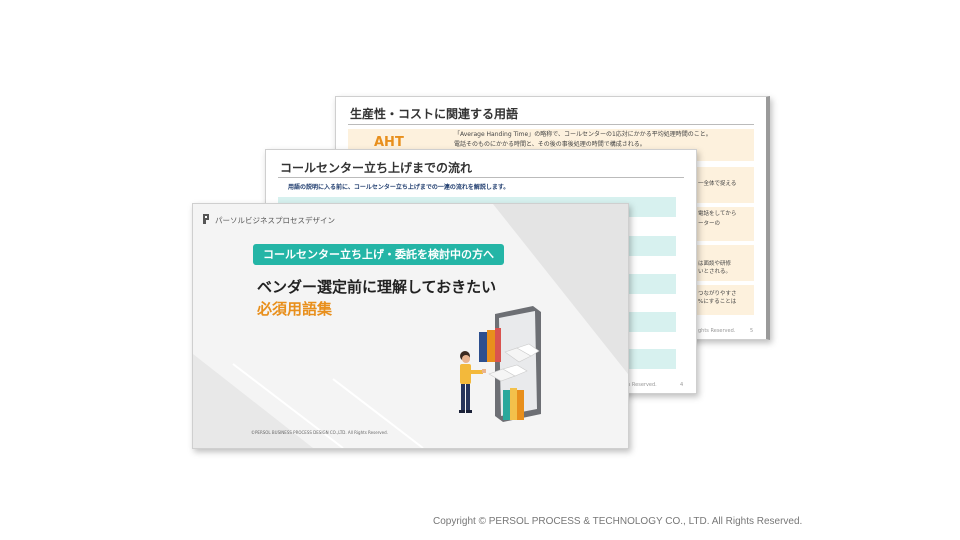 Image resolution: width=960 pixels, height=540 pixels. Describe the element at coordinates (275, 220) in the screenshot. I see `company-name: パーソルビジネスプロセスデザイン` at that location.